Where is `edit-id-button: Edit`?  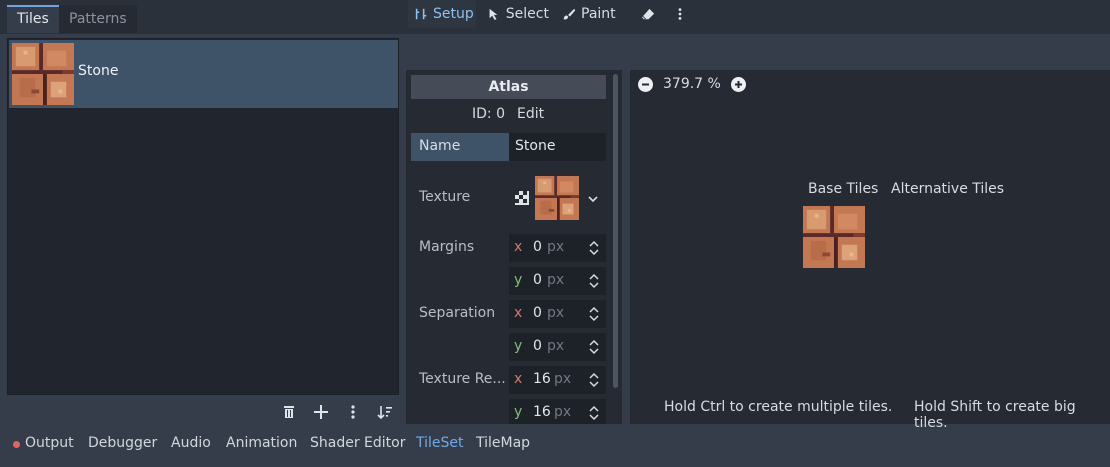
edit-id-button: Edit is located at coordinates (530, 114).